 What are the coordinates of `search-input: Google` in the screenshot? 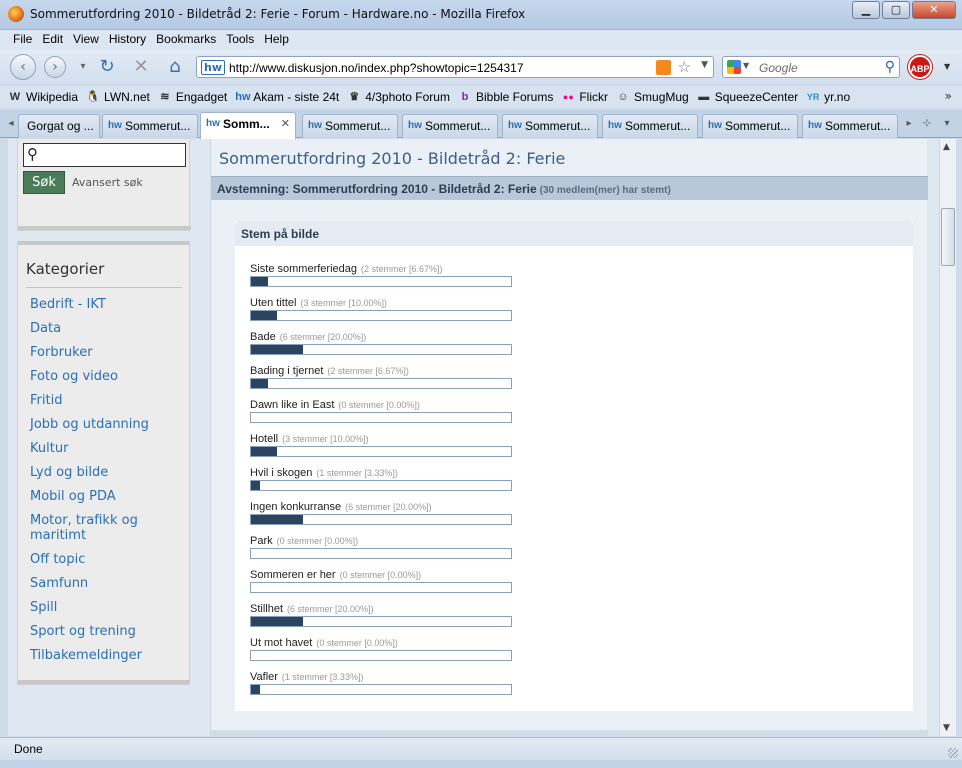 It's located at (778, 68).